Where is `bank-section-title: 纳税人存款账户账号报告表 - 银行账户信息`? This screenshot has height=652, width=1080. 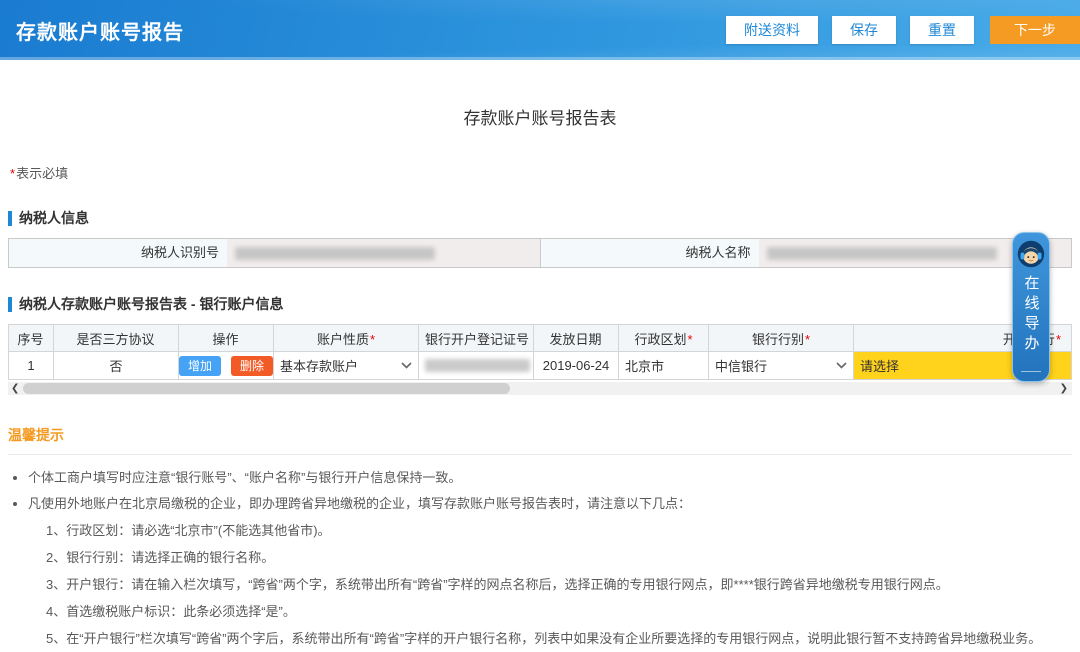 bank-section-title: 纳税人存款账户账号报告表 - 银行账户信息 is located at coordinates (544, 304).